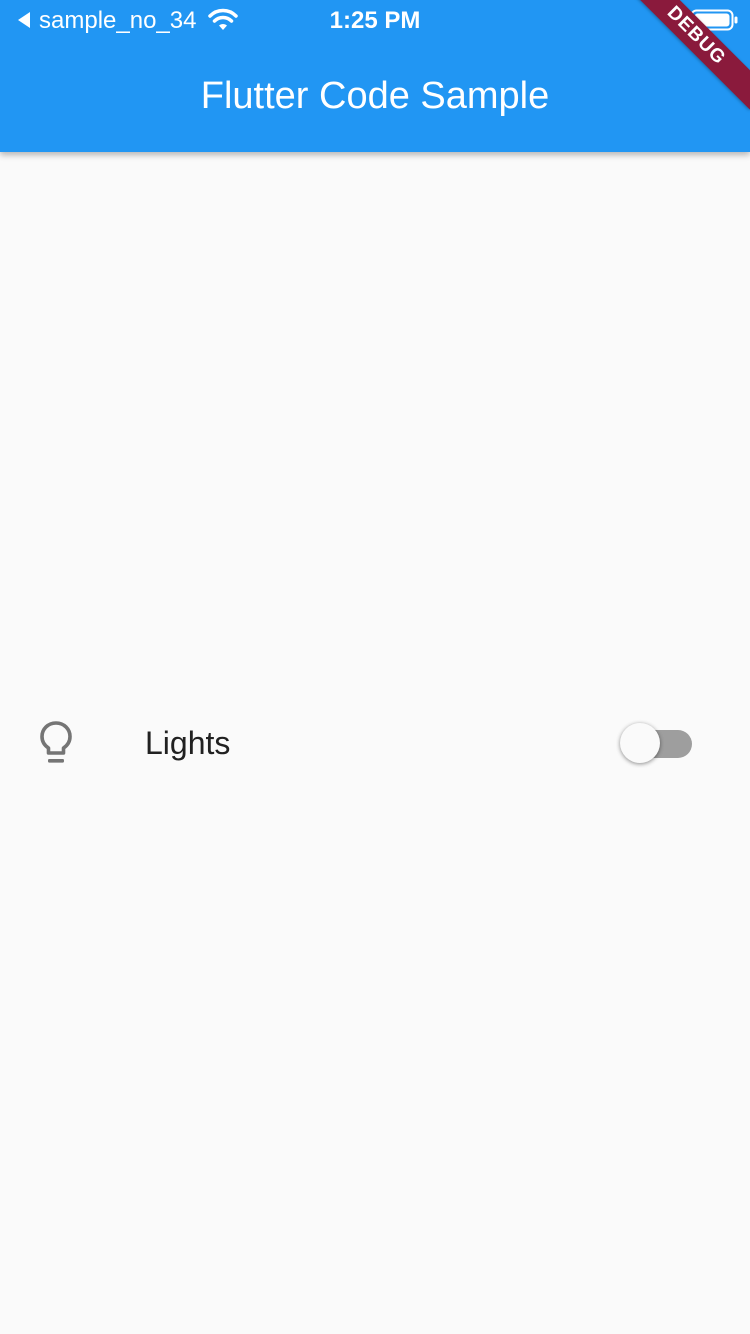 This screenshot has width=750, height=1334. What do you see at coordinates (640, 743) in the screenshot?
I see `switch-thumb` at bounding box center [640, 743].